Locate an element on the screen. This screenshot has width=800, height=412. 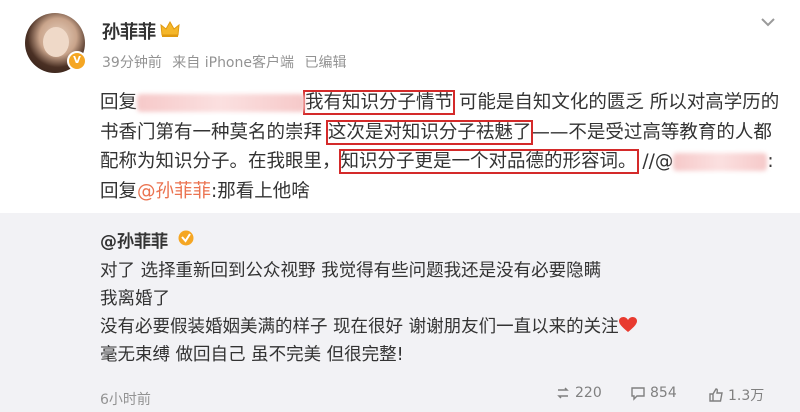
verified-badge-icon: V is located at coordinates (77, 61).